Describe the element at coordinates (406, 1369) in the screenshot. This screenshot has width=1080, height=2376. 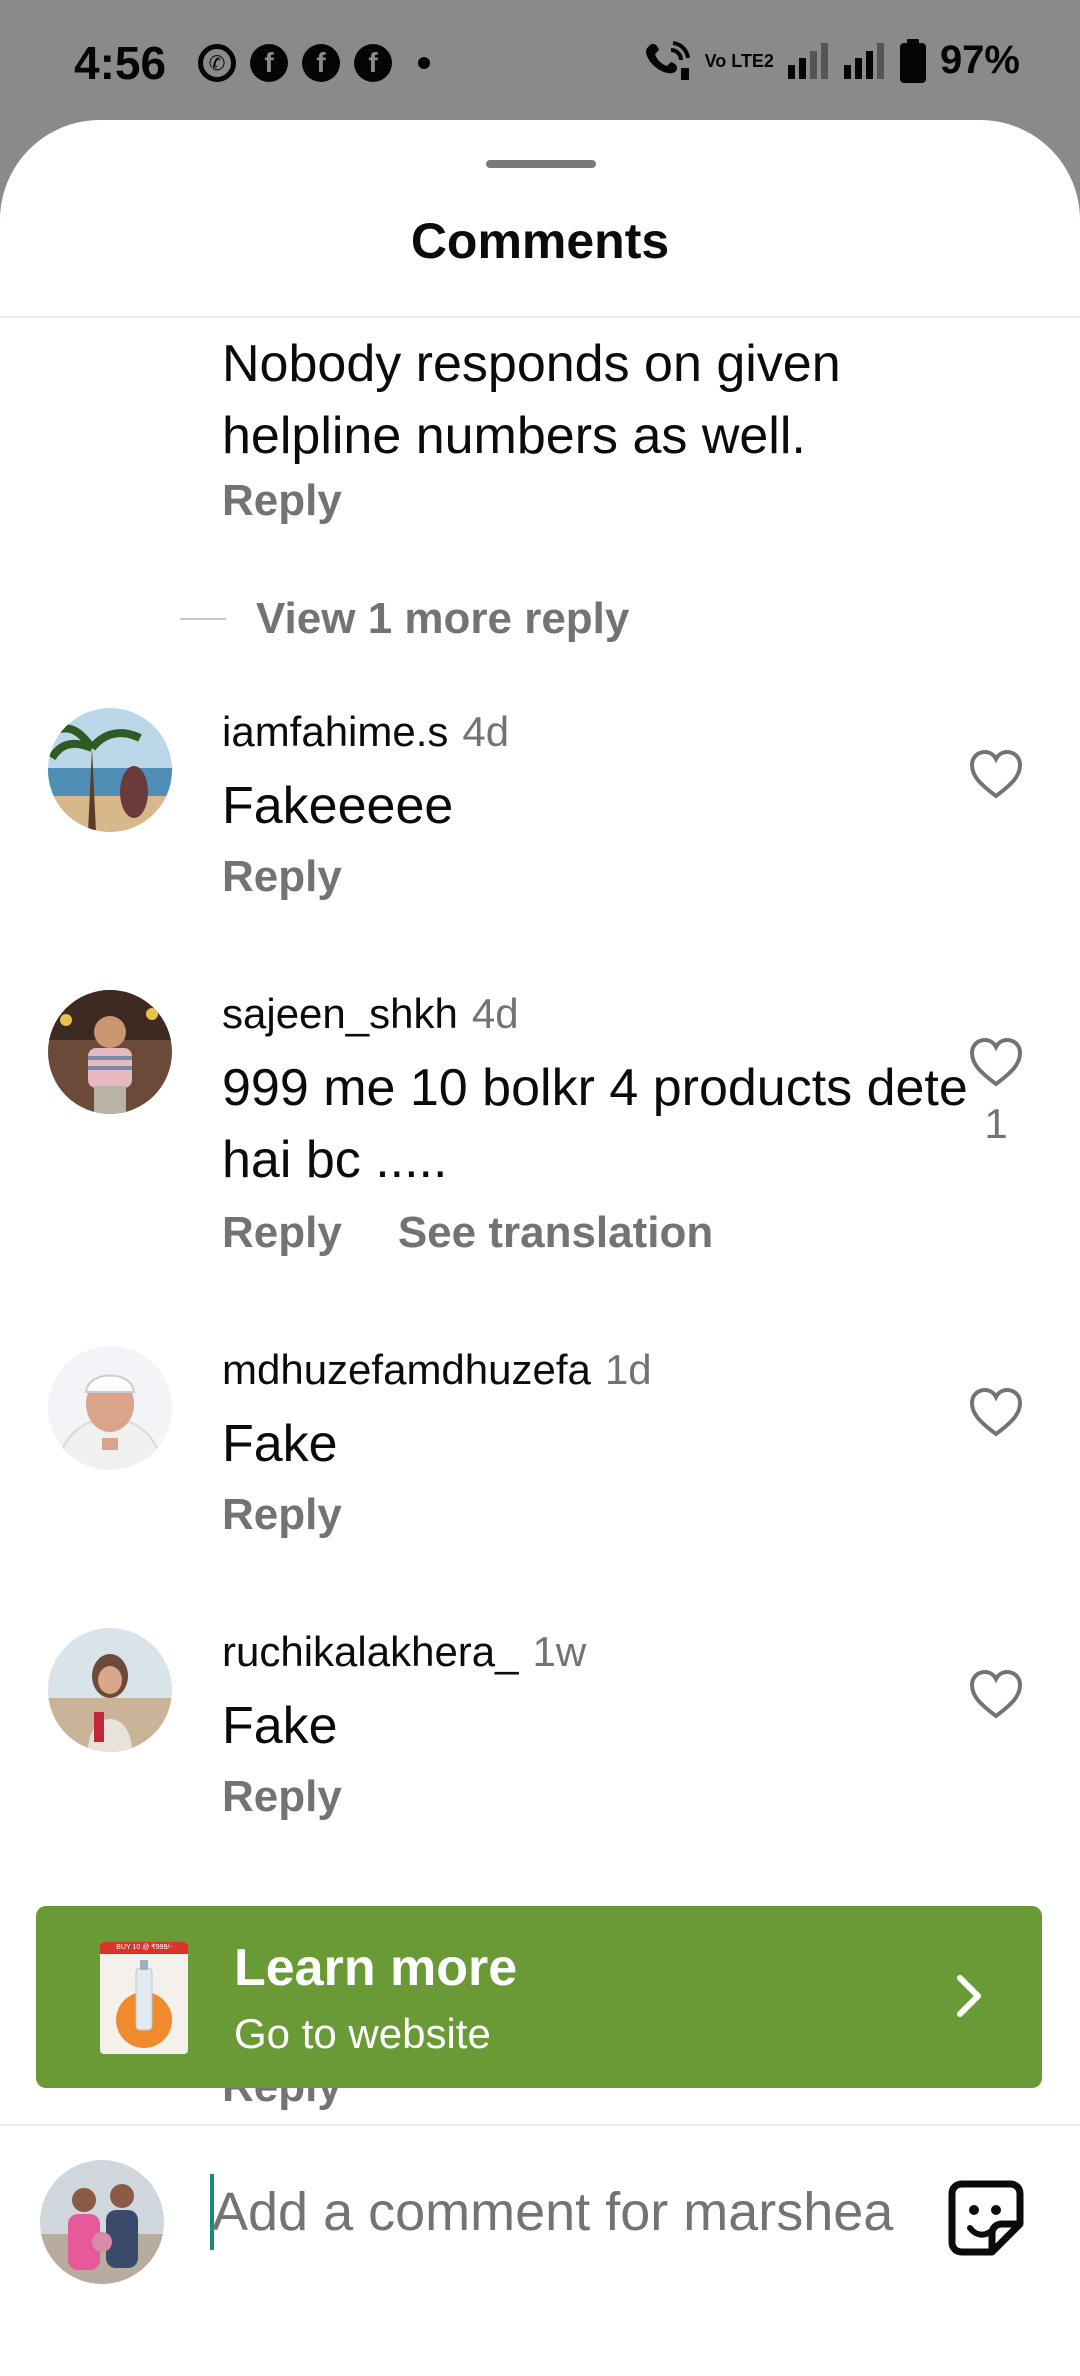
I see `username: mdhuzefamdhuzefa` at that location.